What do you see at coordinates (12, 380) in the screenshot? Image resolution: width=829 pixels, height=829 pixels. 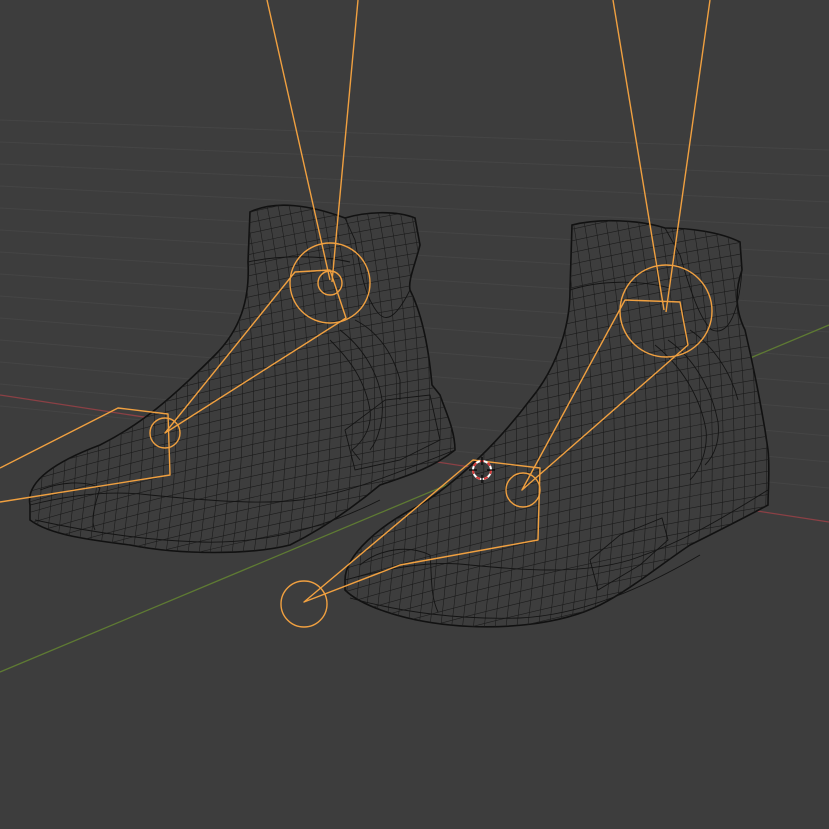 I see `mesh-edge` at bounding box center [12, 380].